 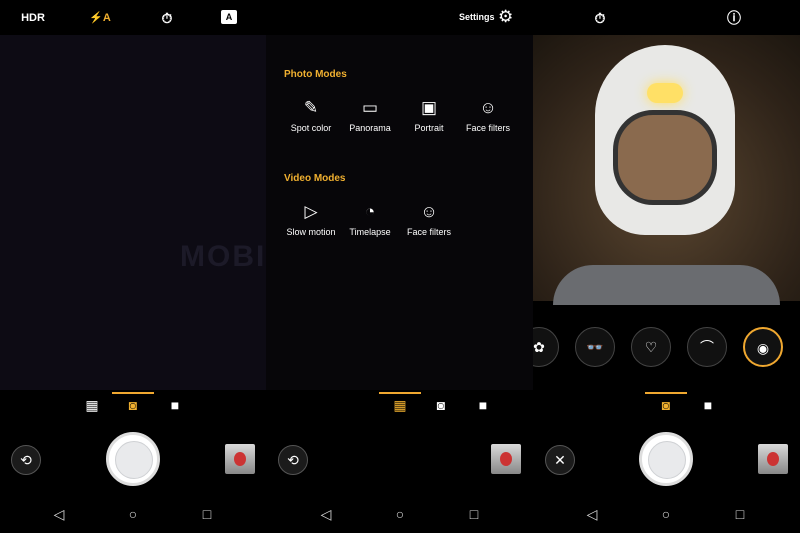 I want to click on mode-label: Panorama, so click(x=370, y=128).